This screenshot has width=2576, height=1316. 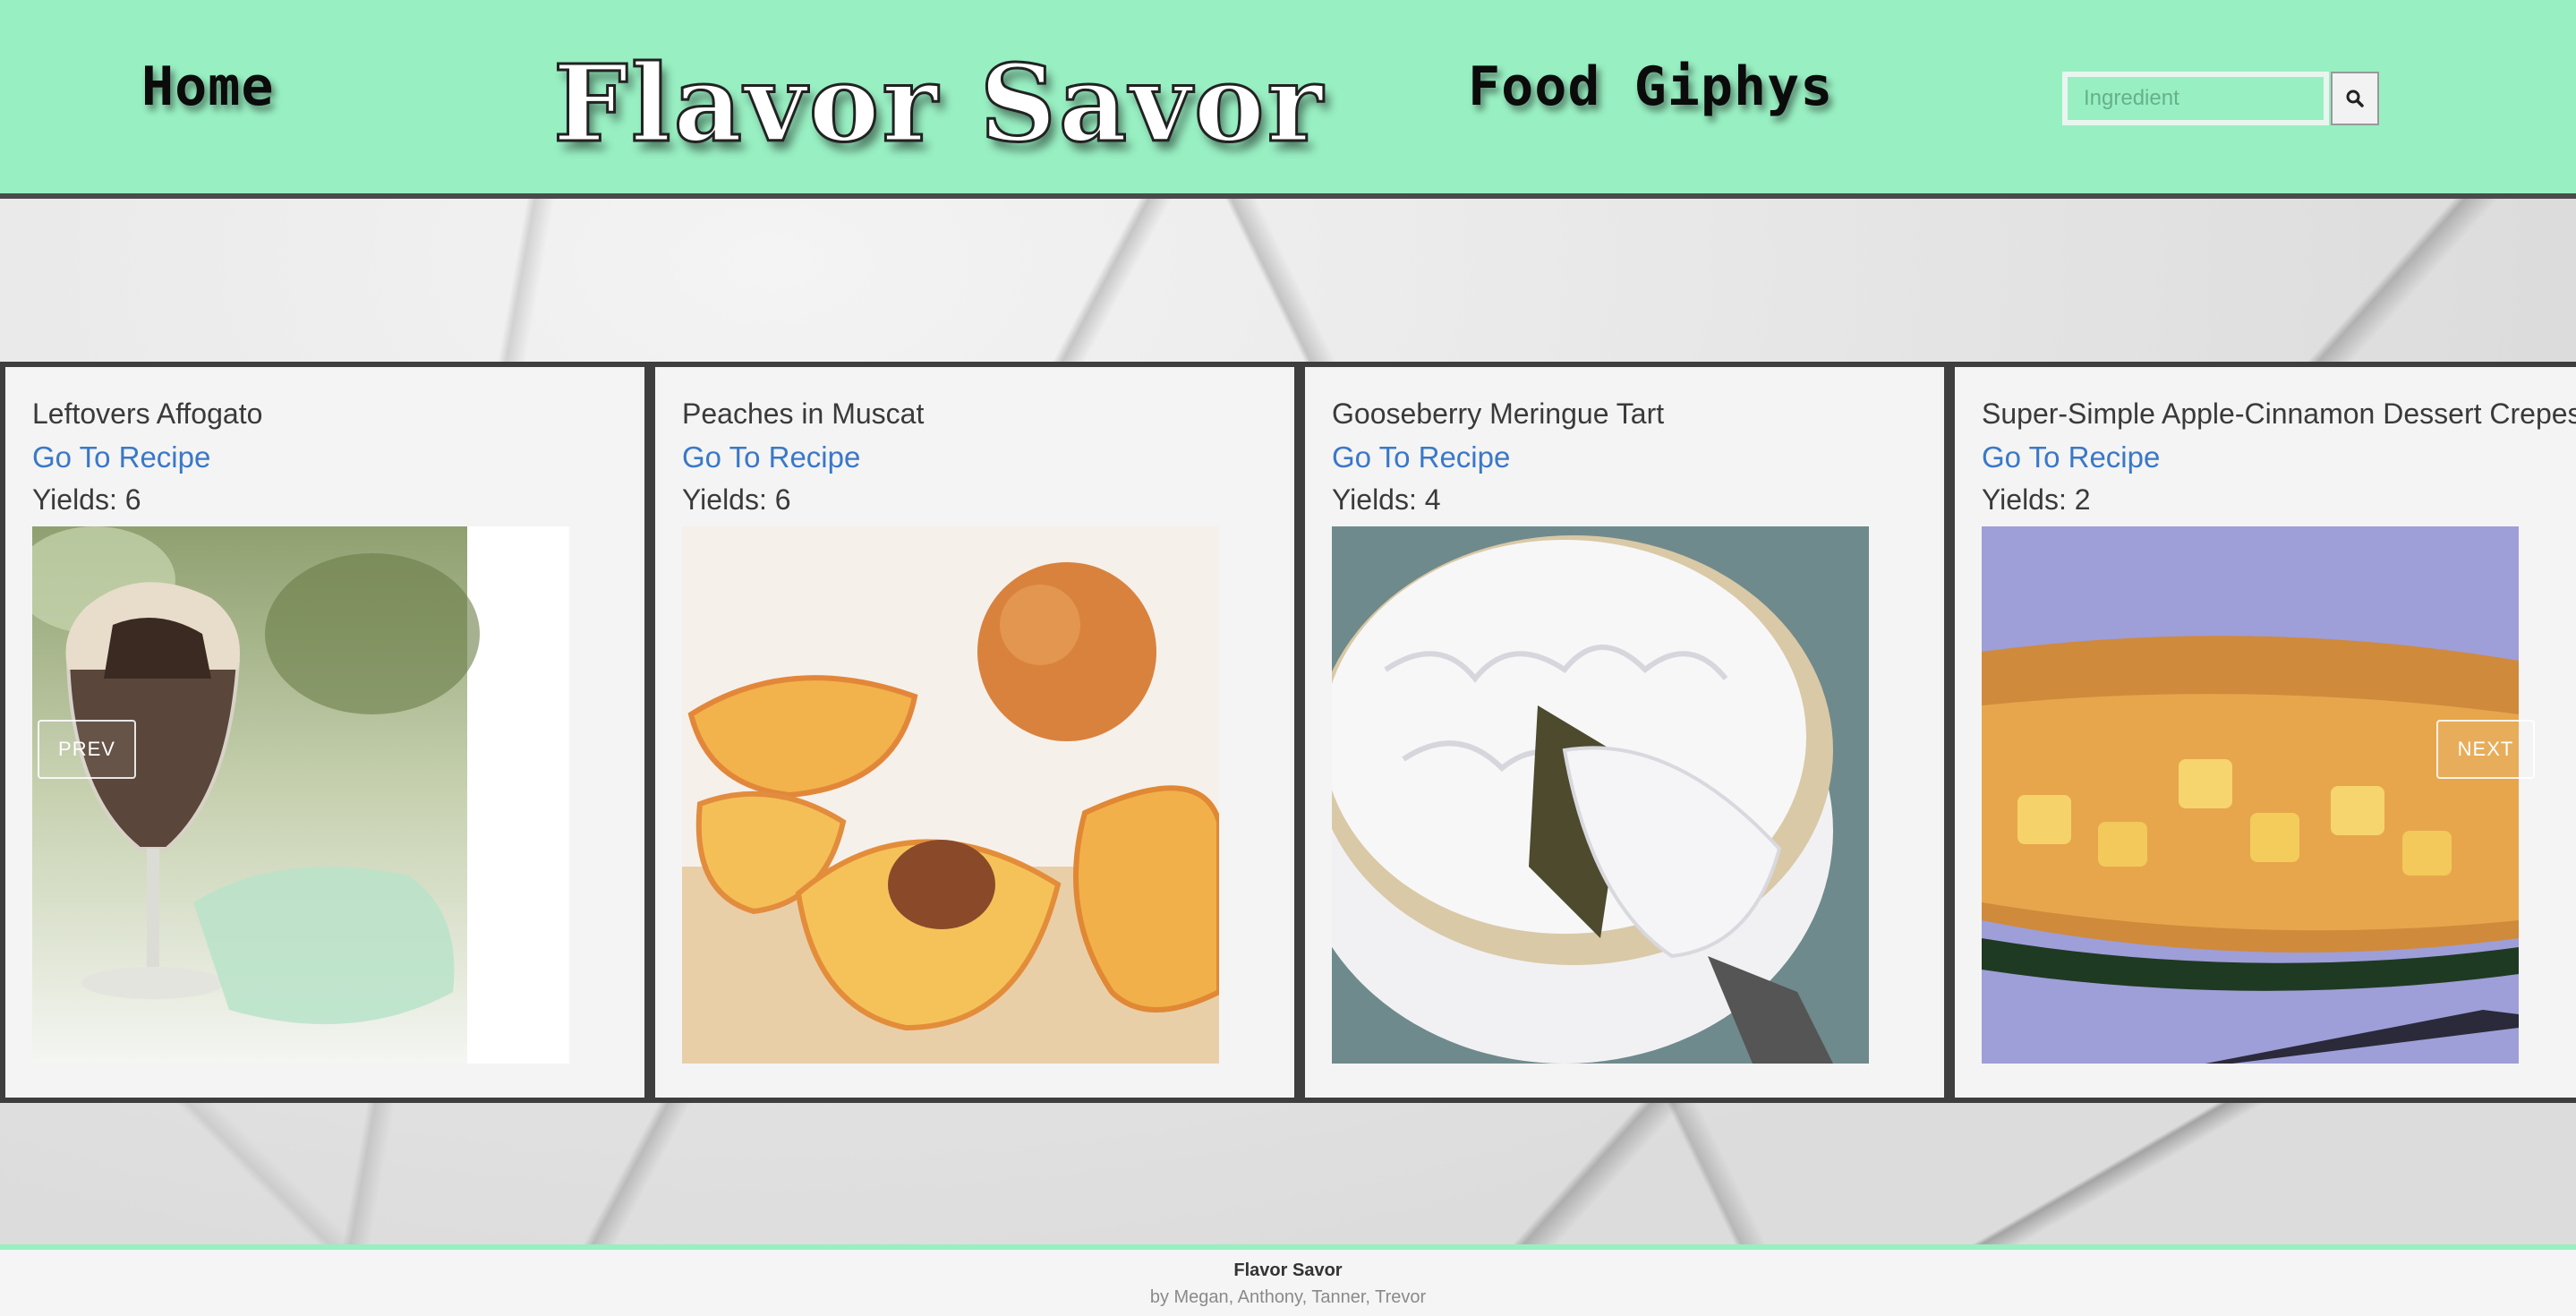 I want to click on peaches-photo, so click(x=950, y=795).